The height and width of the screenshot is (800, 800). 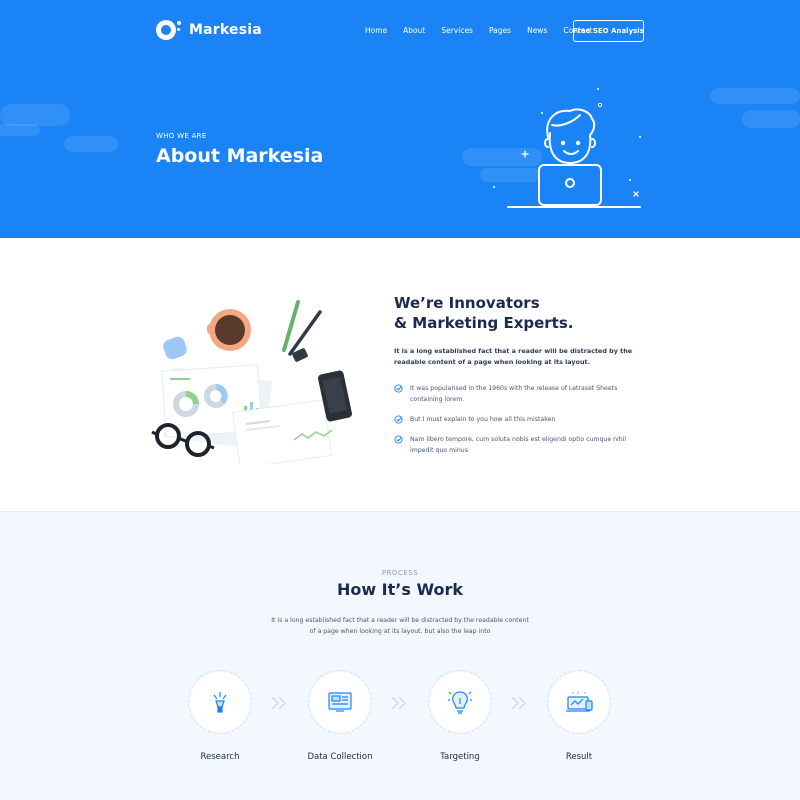 I want to click on desk-workspace-icon, so click(x=251, y=382).